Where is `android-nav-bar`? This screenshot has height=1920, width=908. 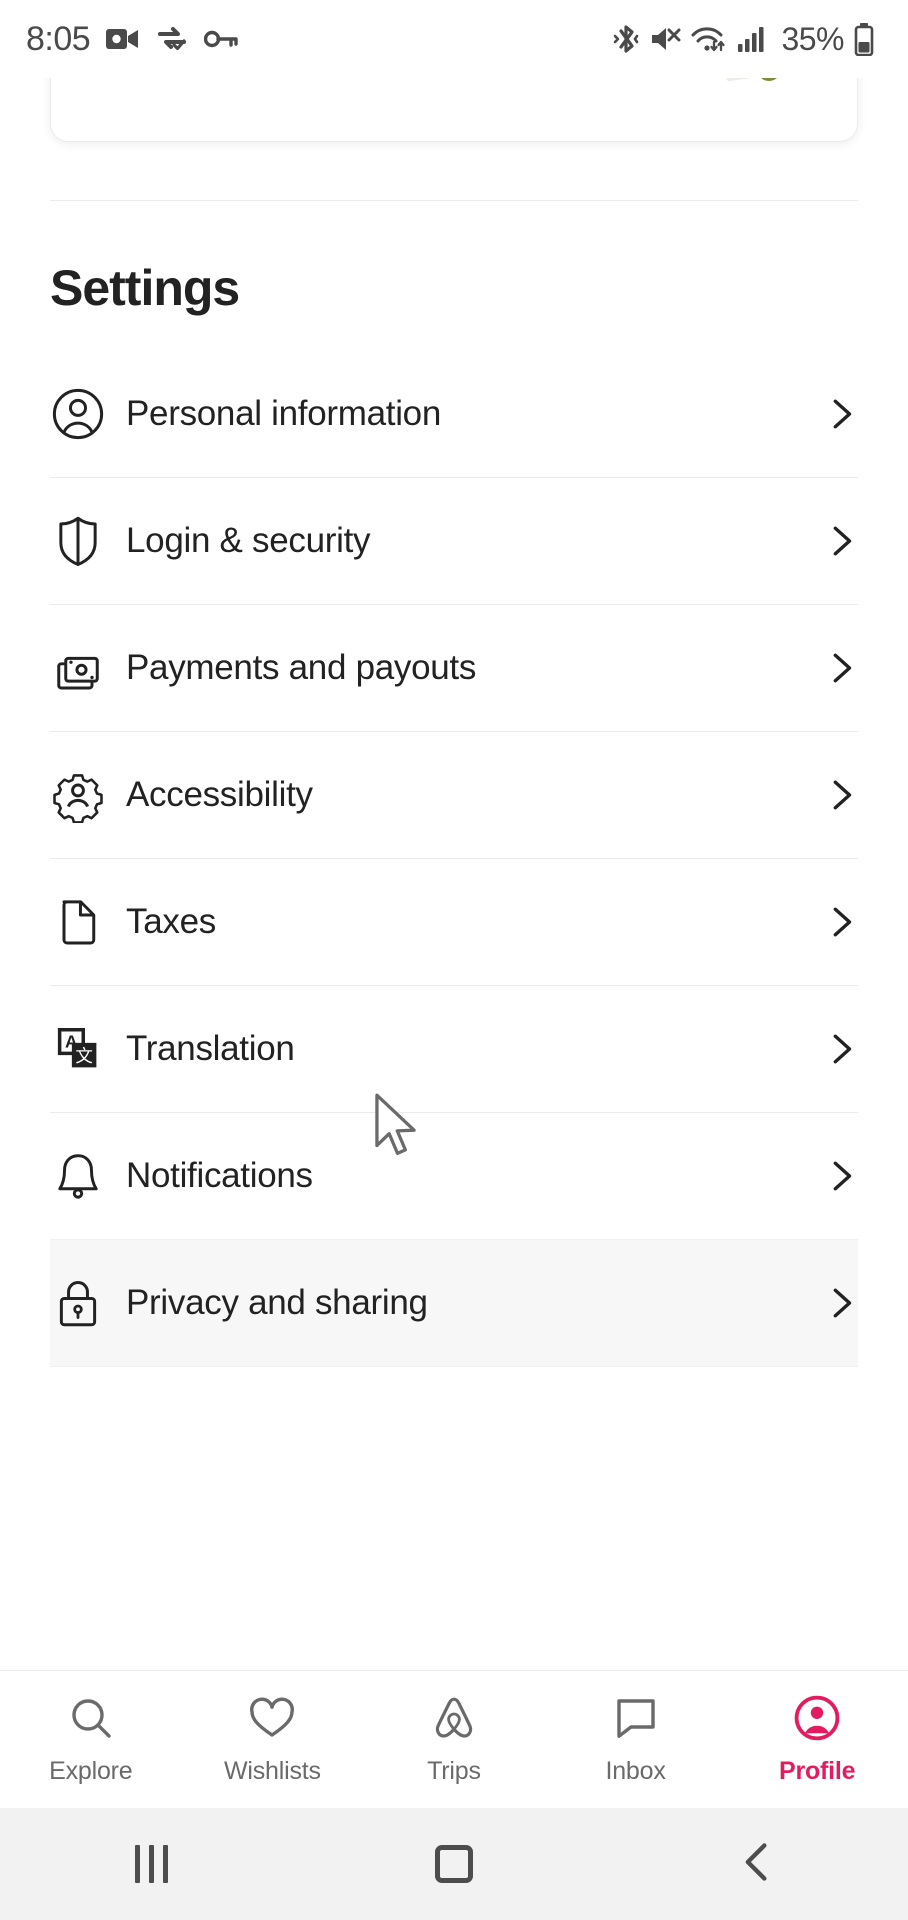
android-nav-bar is located at coordinates (454, 1864).